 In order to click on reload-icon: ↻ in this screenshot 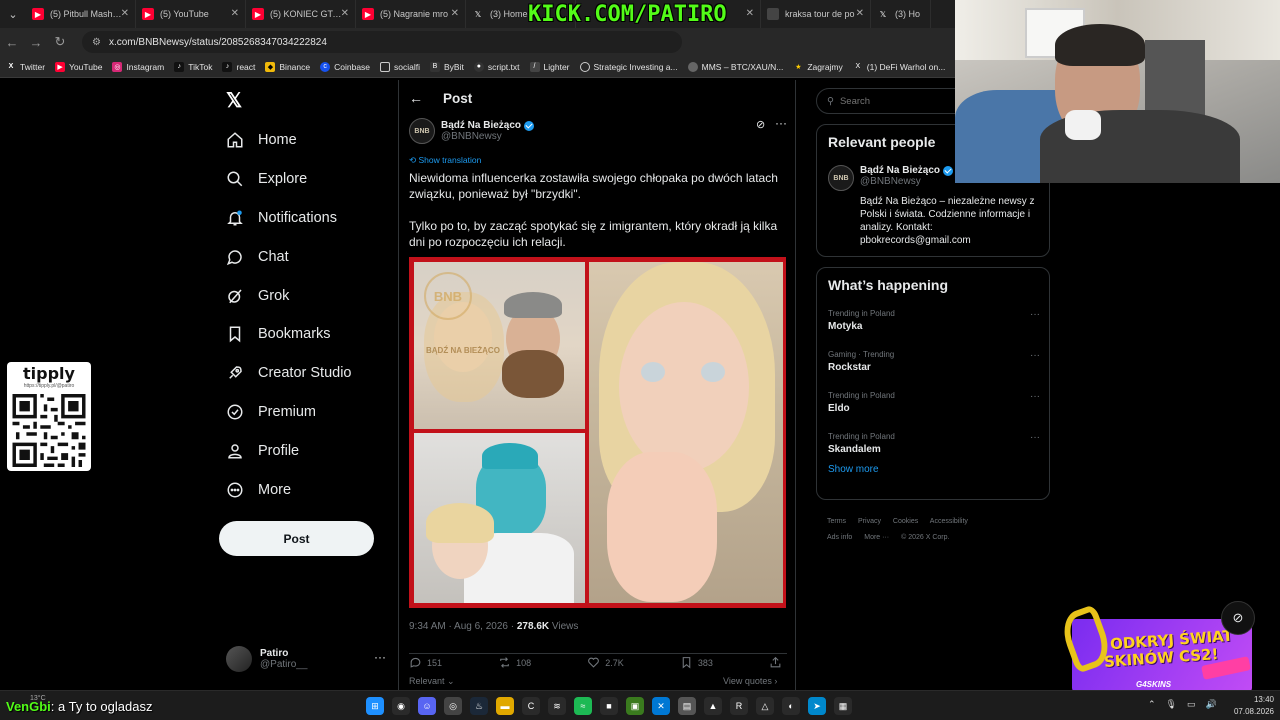, I will do `click(60, 42)`.